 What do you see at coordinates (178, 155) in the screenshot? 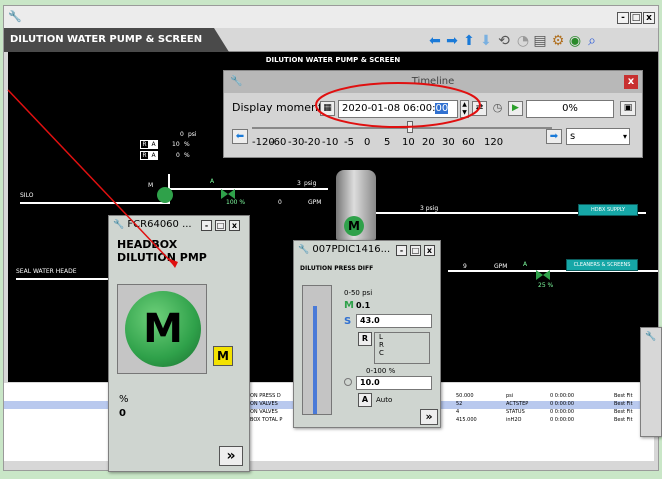
I see `value-0: 0` at bounding box center [178, 155].